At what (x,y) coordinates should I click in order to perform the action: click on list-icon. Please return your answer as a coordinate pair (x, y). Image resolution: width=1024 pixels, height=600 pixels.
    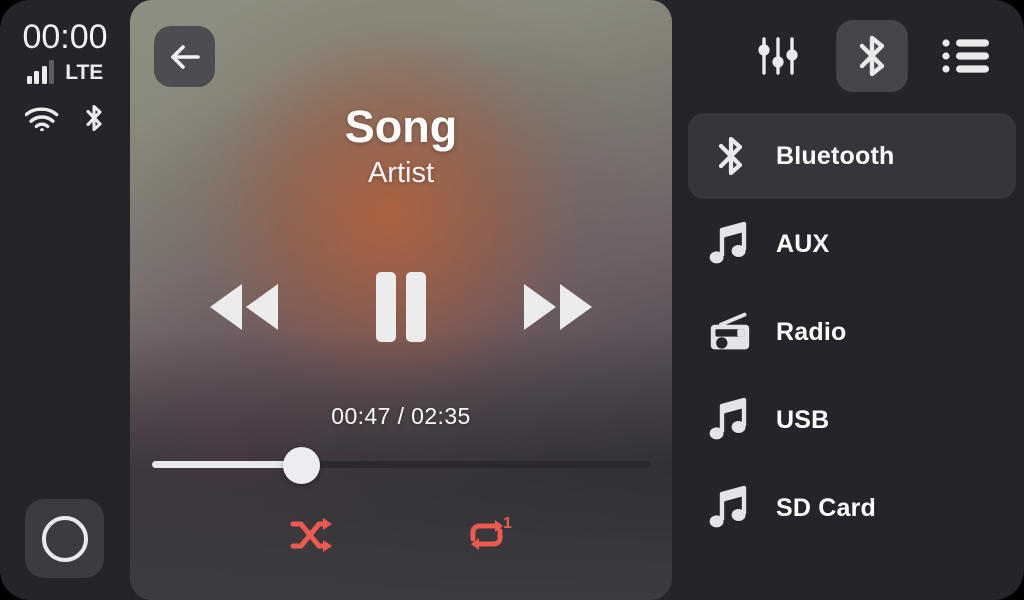
    Looking at the image, I should click on (965, 56).